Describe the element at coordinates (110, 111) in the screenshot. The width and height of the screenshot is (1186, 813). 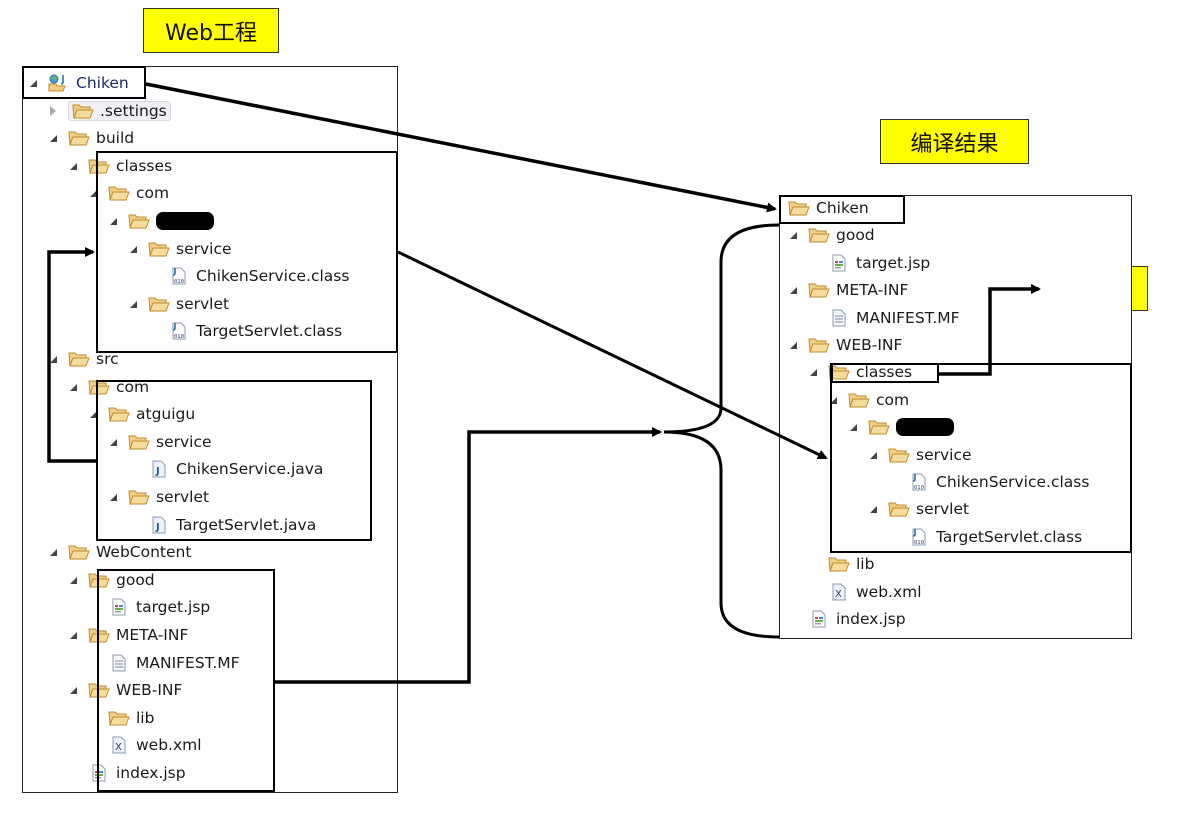
I see `tree-item-settings: .settings` at that location.